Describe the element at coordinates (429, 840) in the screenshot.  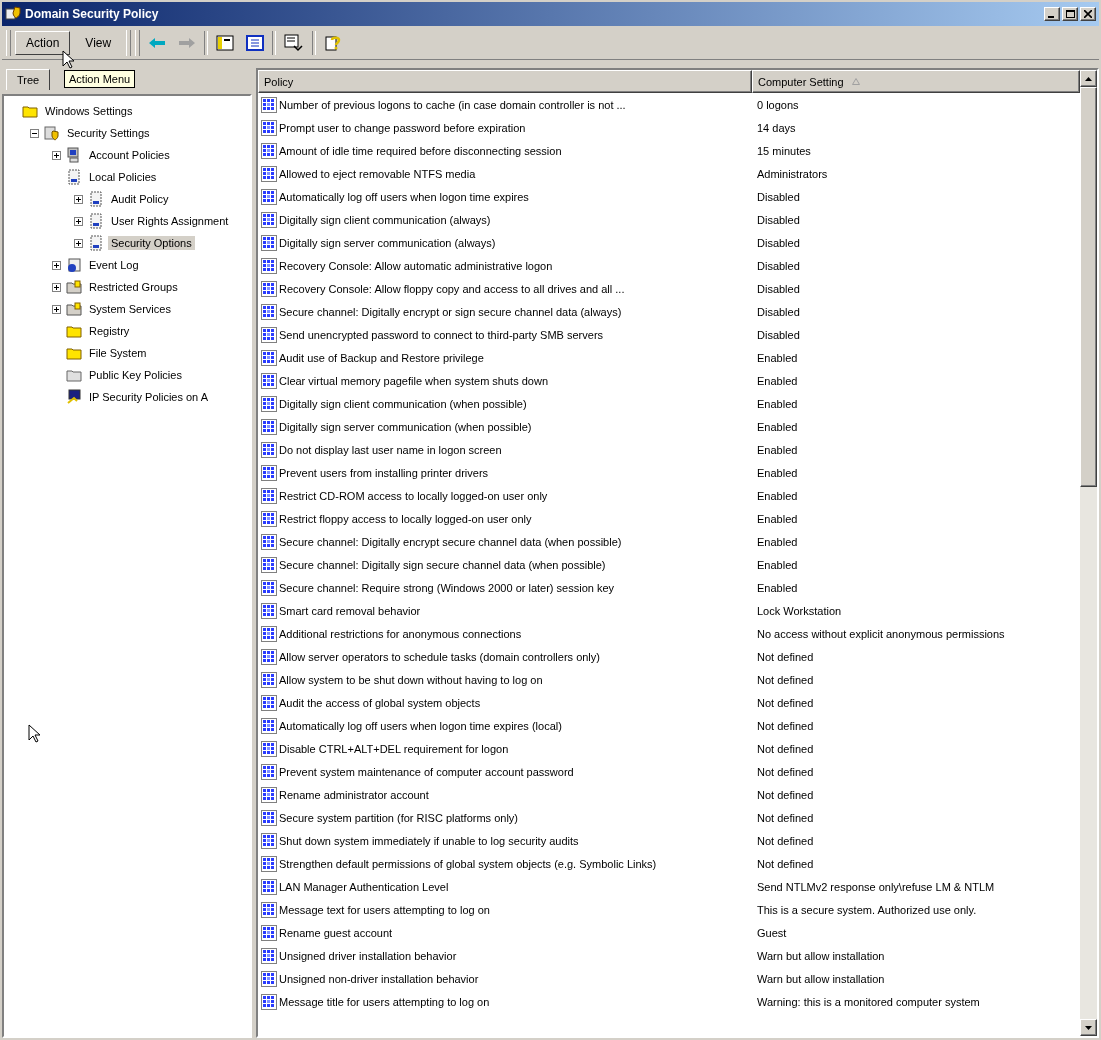
I see `table-cell: Shut down system immediately if unable to log security audits` at that location.